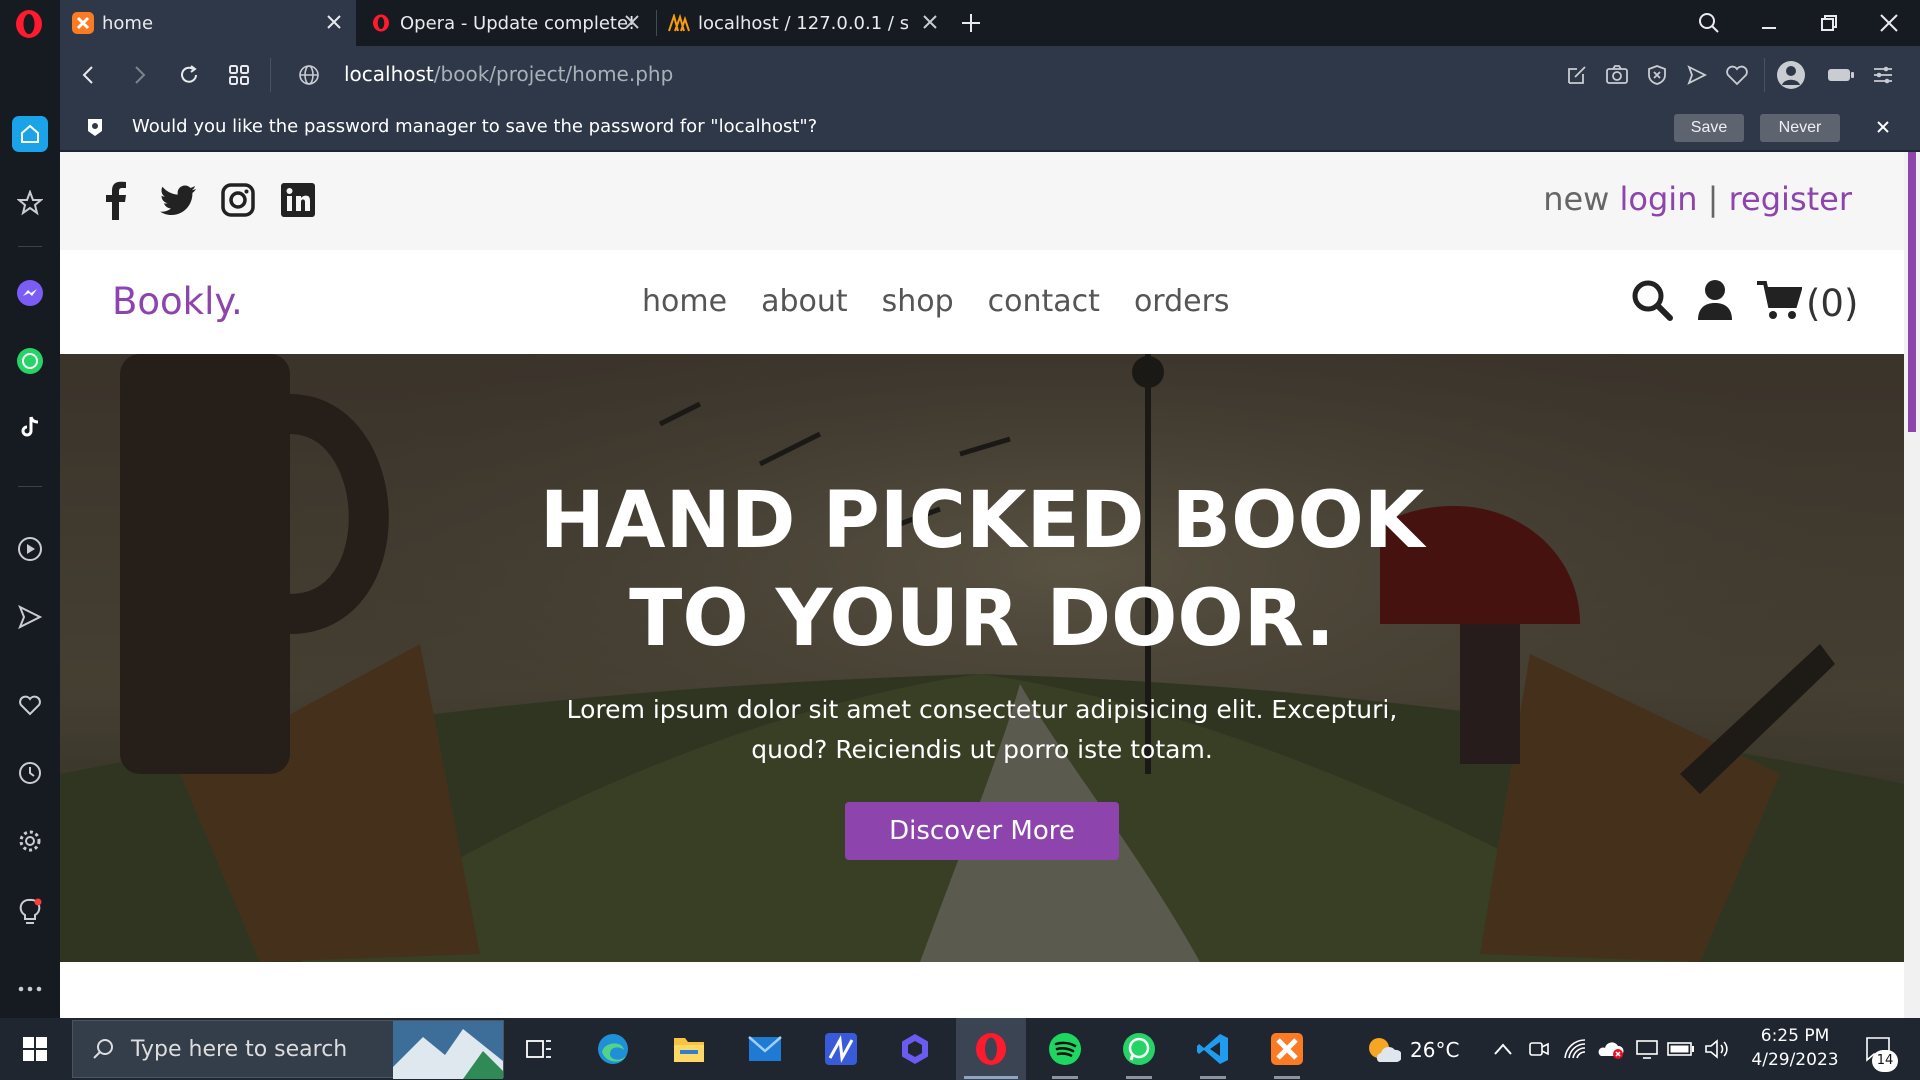 This screenshot has height=1080, width=1920. What do you see at coordinates (238, 200) in the screenshot?
I see `instagram-icon` at bounding box center [238, 200].